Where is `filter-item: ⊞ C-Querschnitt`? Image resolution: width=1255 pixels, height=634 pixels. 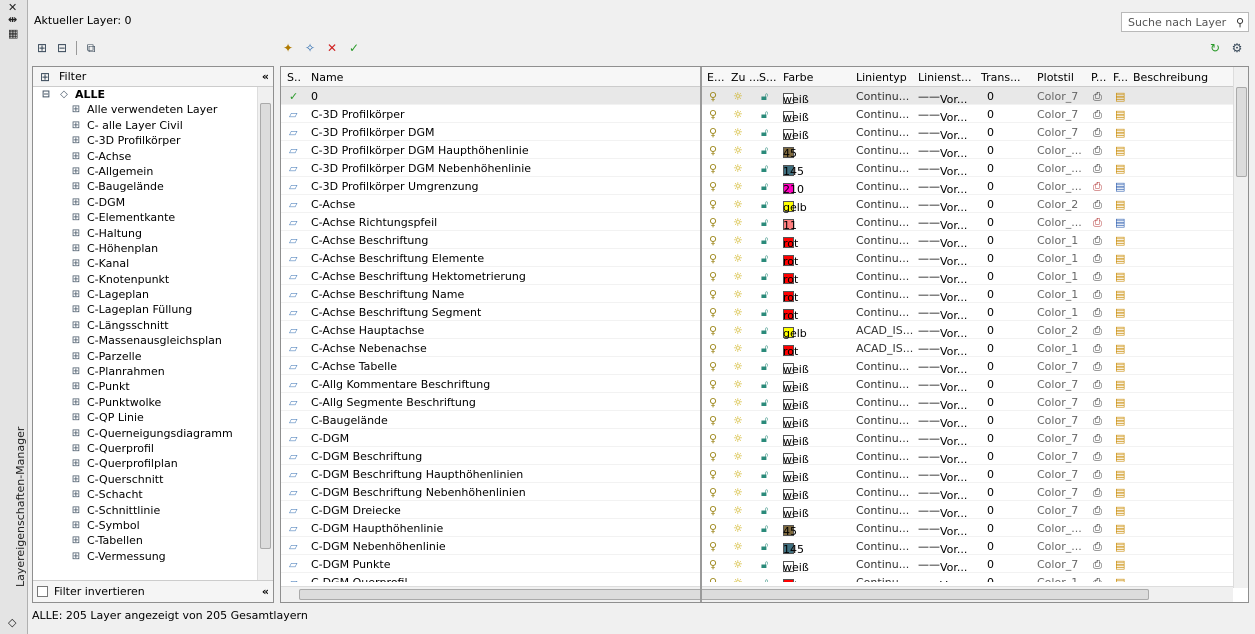 filter-item: ⊞ C-Querschnitt is located at coordinates (147, 479).